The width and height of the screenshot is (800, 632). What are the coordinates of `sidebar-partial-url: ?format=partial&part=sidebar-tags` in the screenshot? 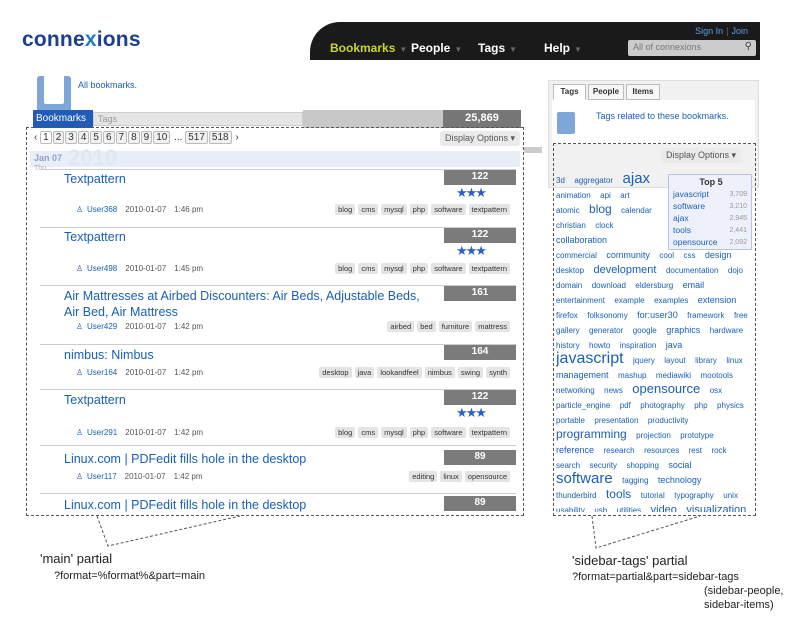 It's located at (655, 577).